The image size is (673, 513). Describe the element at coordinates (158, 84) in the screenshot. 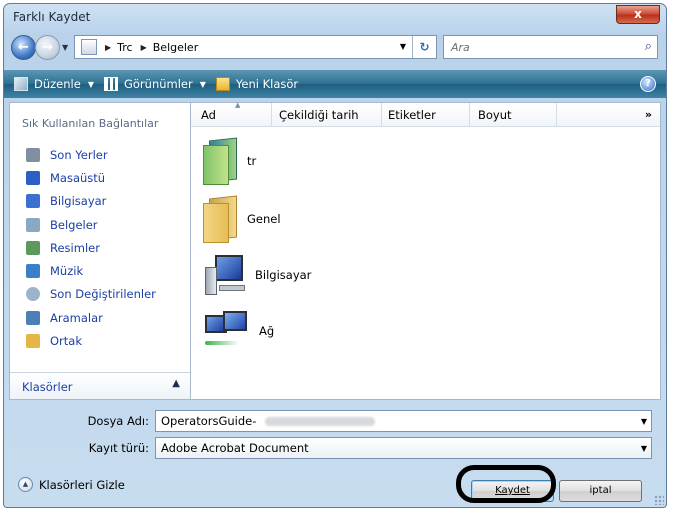

I see `views-label: Görünümler` at that location.